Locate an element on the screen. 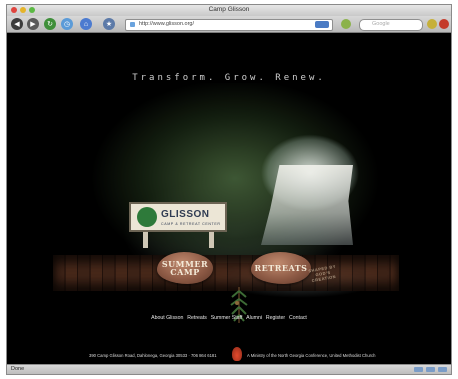 This screenshot has width=458, height=379. nav-alumni: Alumni is located at coordinates (254, 318).